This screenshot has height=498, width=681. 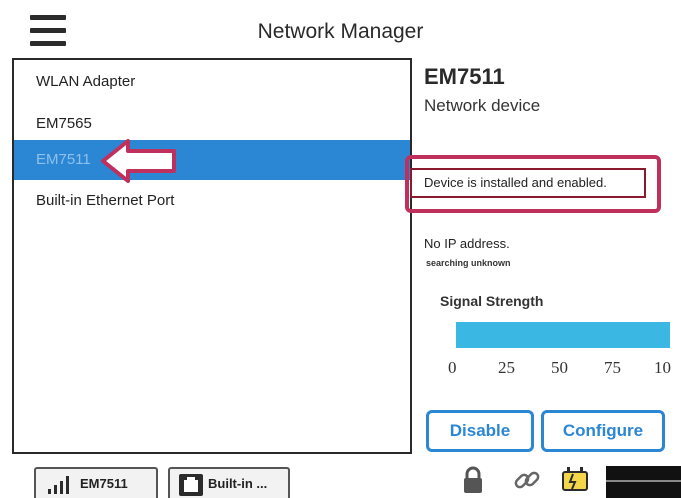 I want to click on title-bar: Network Manager, so click(x=340, y=31).